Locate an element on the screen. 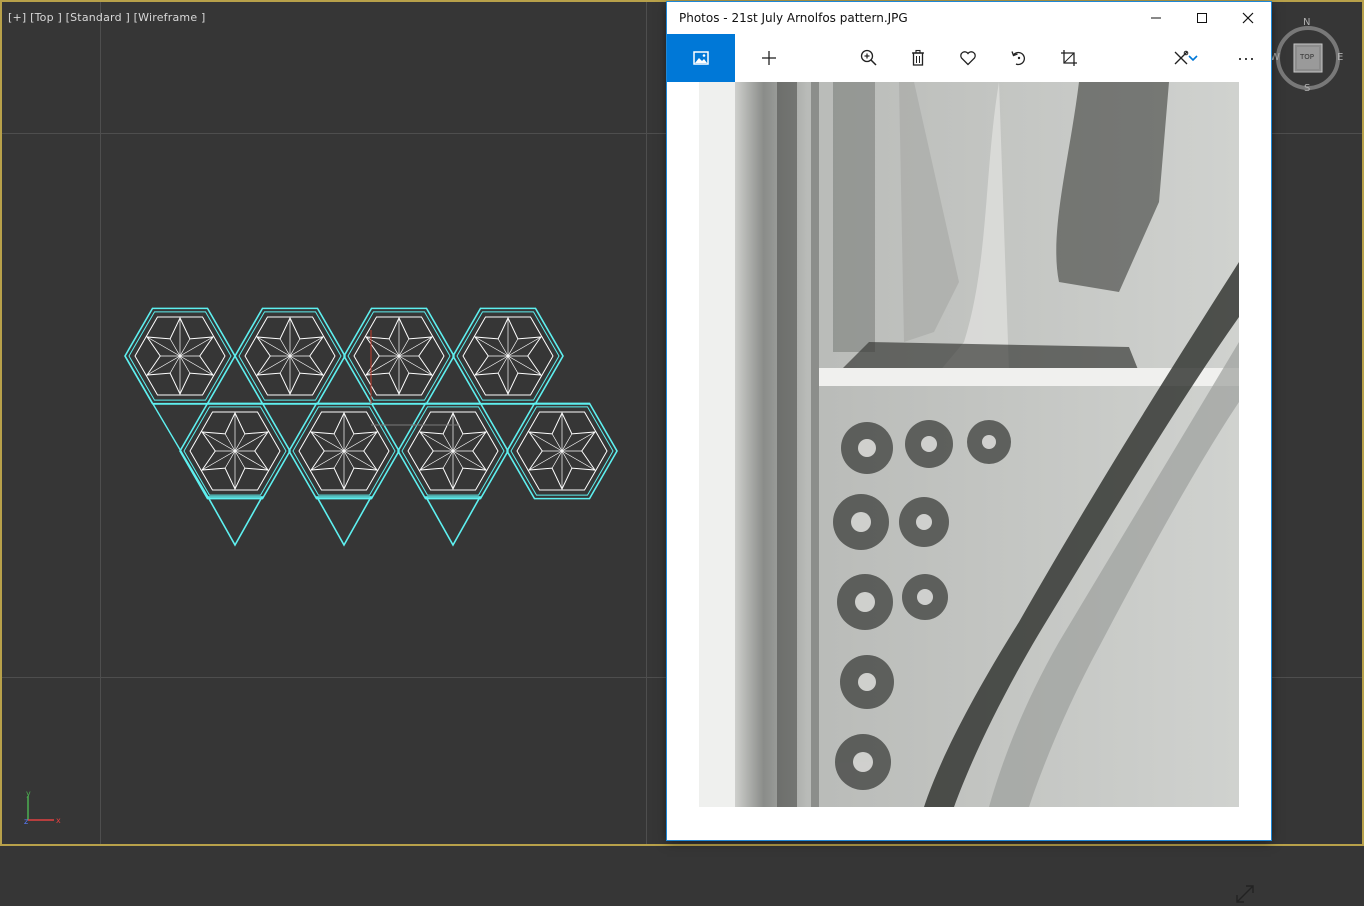 The height and width of the screenshot is (906, 1364). add-icon is located at coordinates (769, 58).